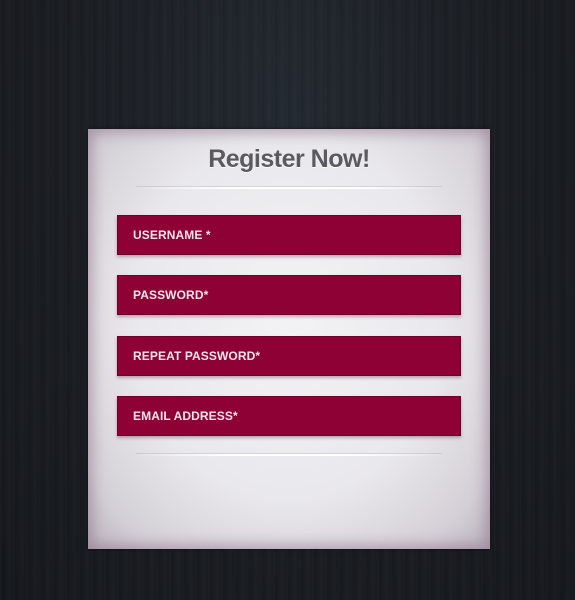 This screenshot has height=600, width=575. I want to click on username-placeholder: USERNAME *, so click(172, 235).